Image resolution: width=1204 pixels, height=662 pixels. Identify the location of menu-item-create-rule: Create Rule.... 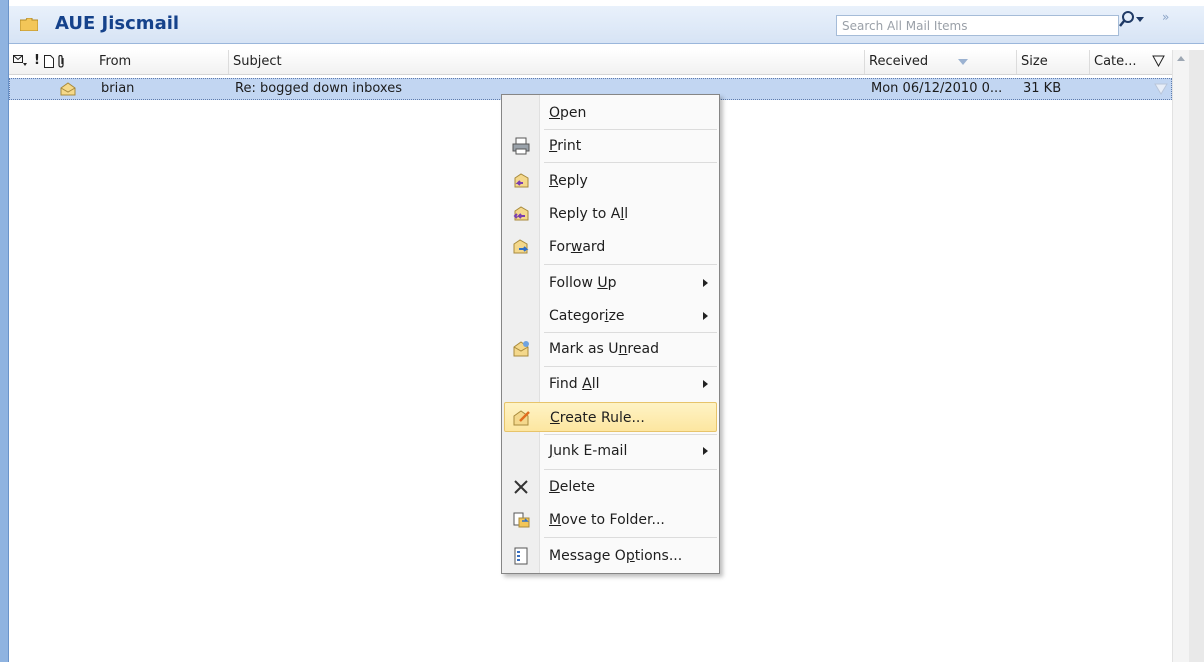
(610, 417).